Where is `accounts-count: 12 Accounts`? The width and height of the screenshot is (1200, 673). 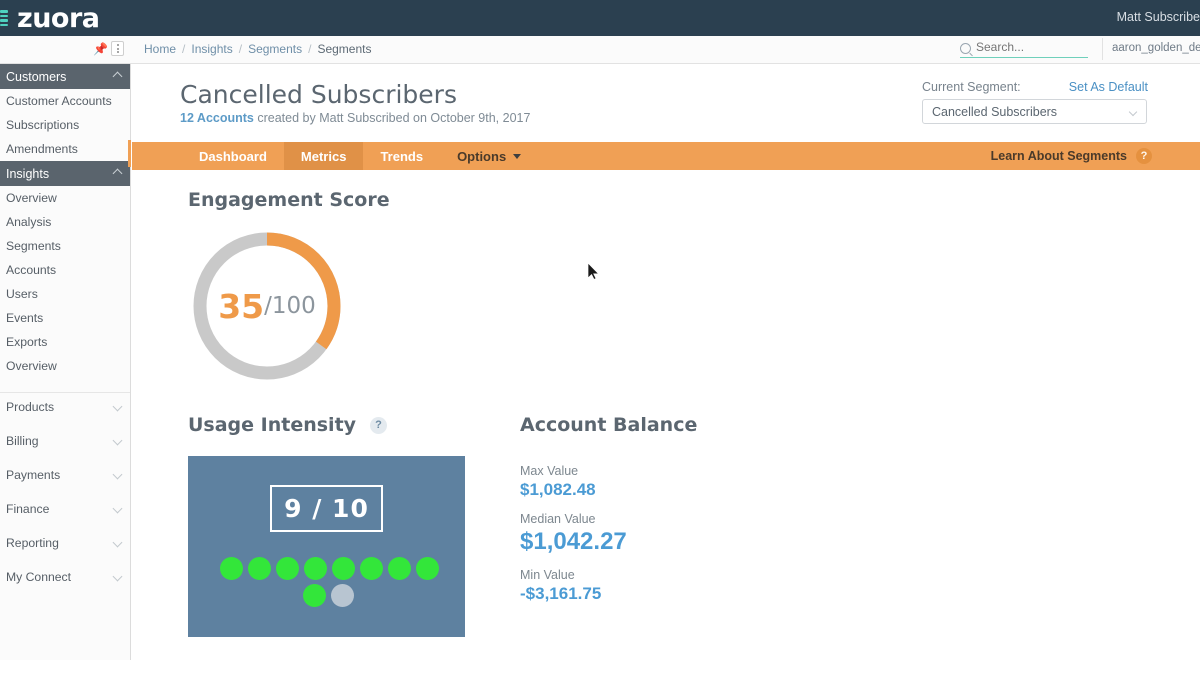 accounts-count: 12 Accounts is located at coordinates (217, 118).